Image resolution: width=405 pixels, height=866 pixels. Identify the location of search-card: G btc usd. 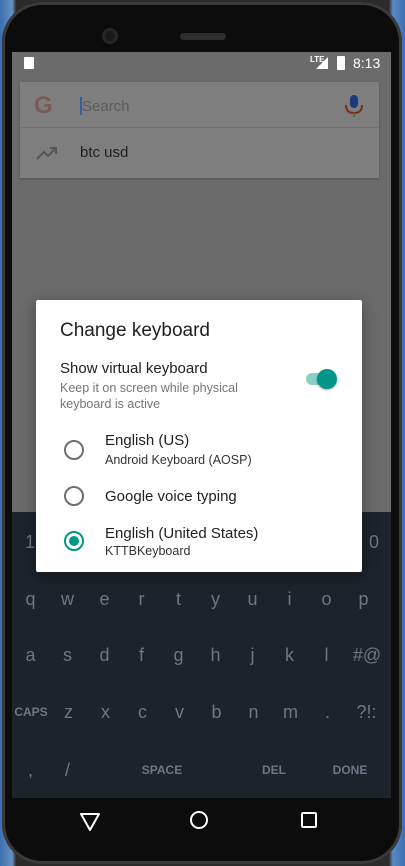
(199, 130).